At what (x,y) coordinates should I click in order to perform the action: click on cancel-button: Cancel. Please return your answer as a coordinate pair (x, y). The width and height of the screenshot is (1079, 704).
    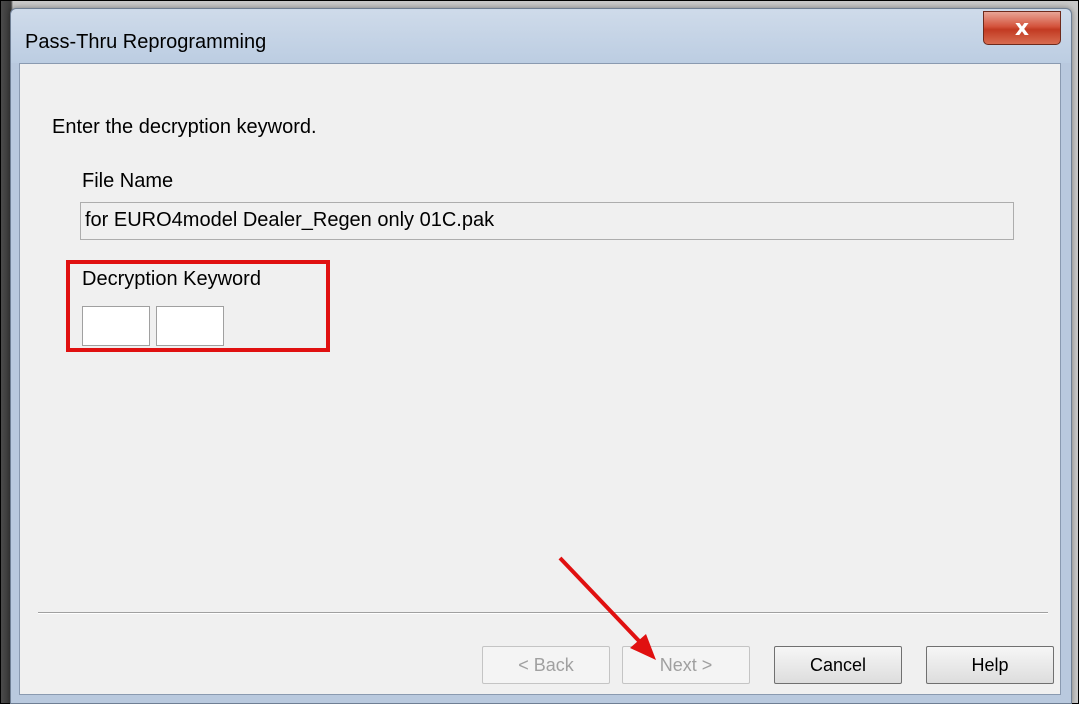
    Looking at the image, I should click on (838, 665).